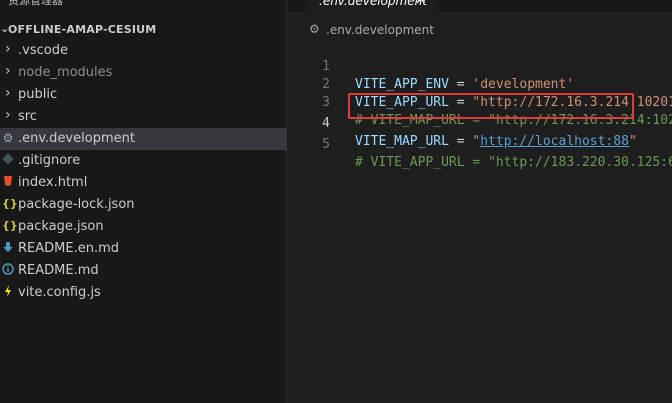 The image size is (672, 403). Describe the element at coordinates (143, 205) in the screenshot. I see `tree-item-package-lock-json: {} package-lock.json` at that location.